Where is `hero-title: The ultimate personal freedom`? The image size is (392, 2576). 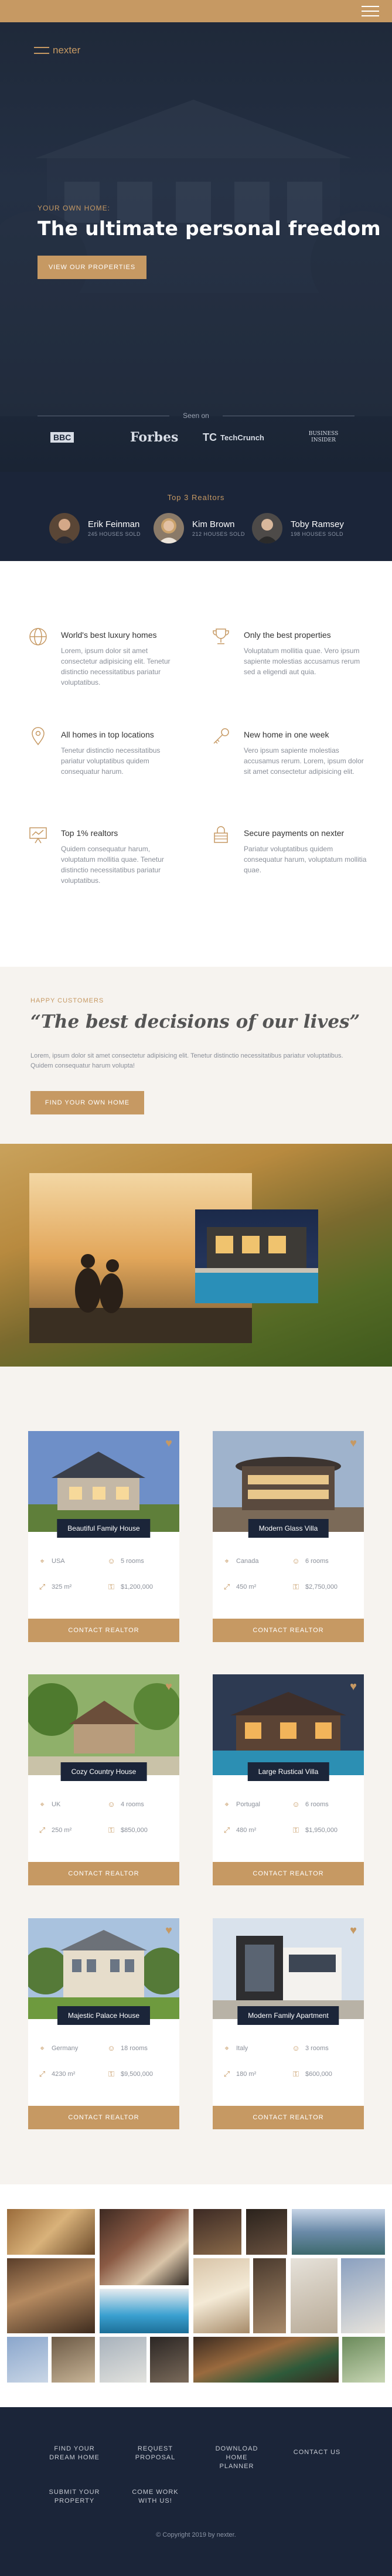 hero-title: The ultimate personal freedom is located at coordinates (209, 228).